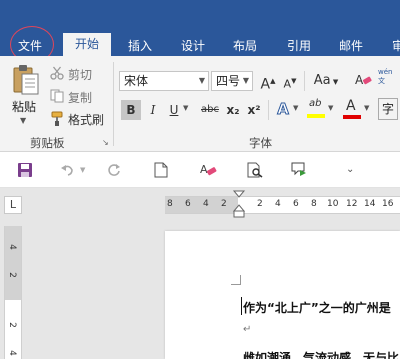  I want to click on text-effects-dropdown-icon: ▼, so click(295, 108).